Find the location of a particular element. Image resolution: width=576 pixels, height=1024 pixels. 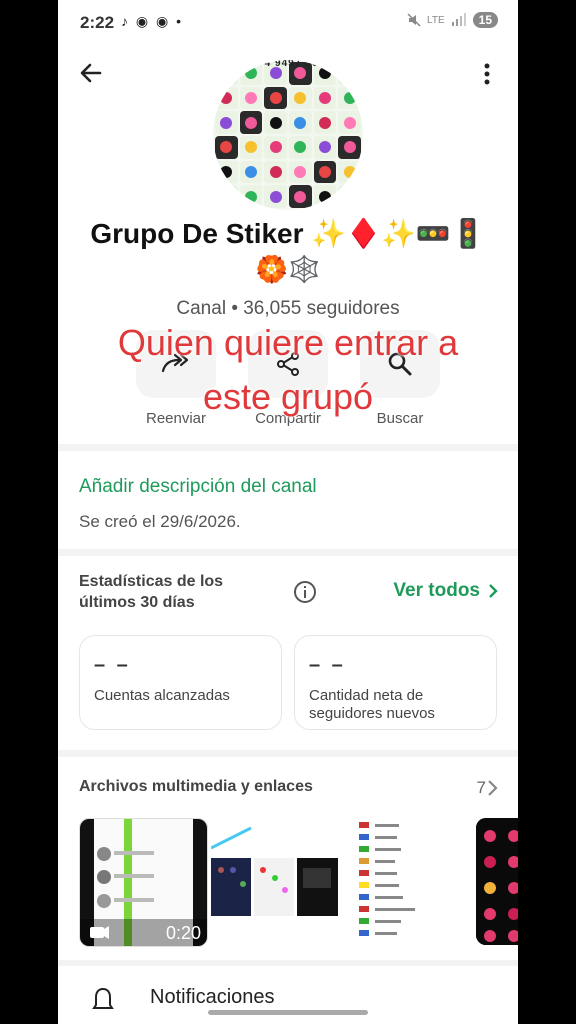

channel-avatar: +4 9497 0€ is located at coordinates (288, 135).